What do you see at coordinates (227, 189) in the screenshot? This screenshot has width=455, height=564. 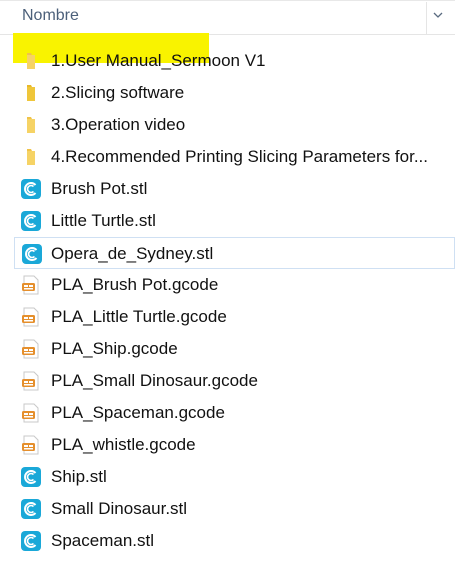 I see `list-item: Brush Pot.stl` at bounding box center [227, 189].